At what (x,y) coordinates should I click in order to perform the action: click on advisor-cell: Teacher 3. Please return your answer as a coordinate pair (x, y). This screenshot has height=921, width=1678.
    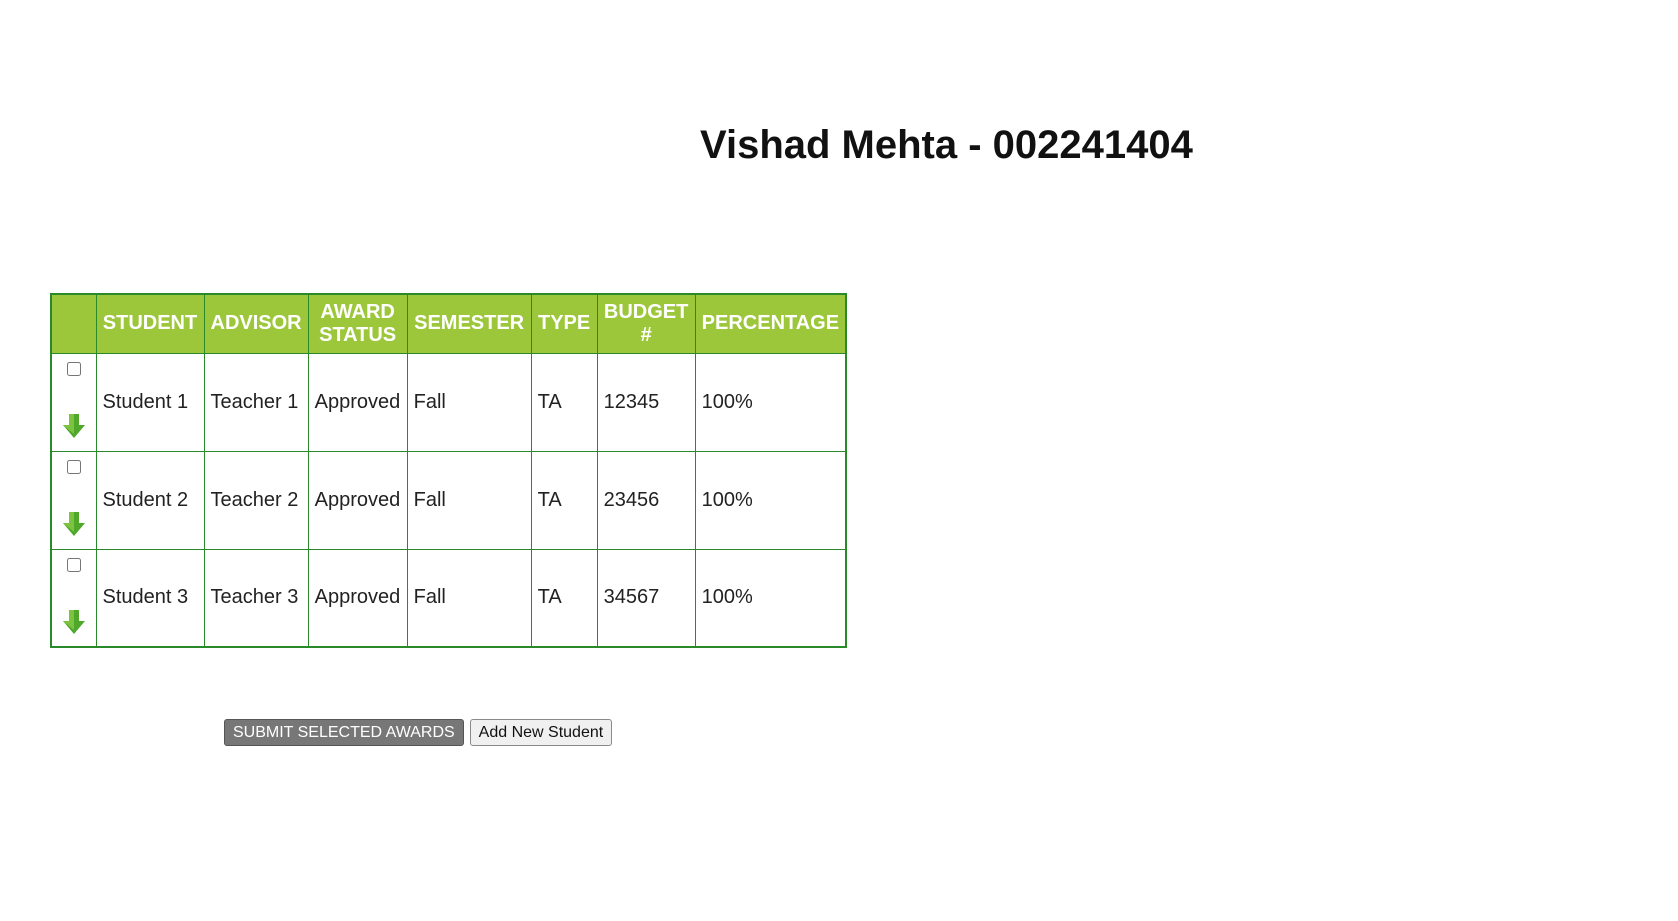
    Looking at the image, I should click on (256, 598).